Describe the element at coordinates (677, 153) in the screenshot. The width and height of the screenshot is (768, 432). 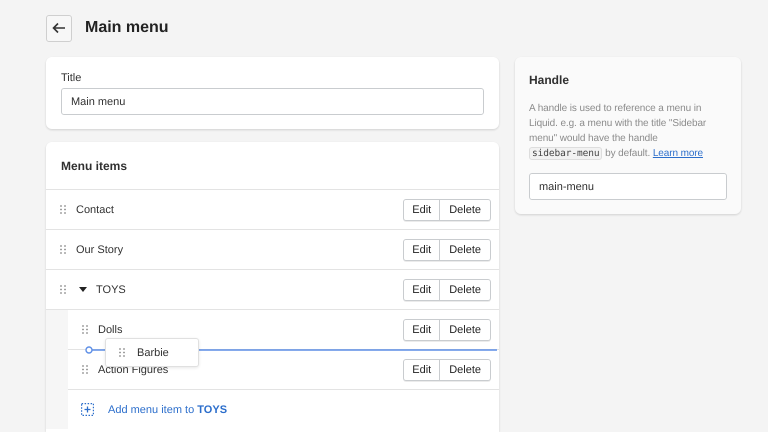
I see `learn-more-link: Learn more` at that location.